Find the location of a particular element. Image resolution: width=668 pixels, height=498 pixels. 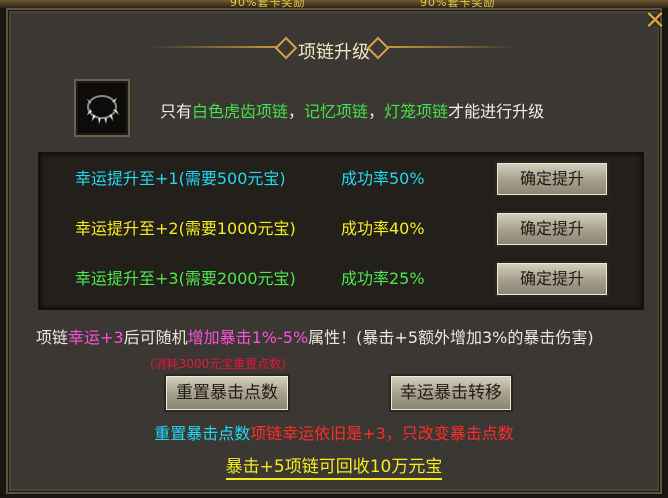

necklace-icon is located at coordinates (103, 110).